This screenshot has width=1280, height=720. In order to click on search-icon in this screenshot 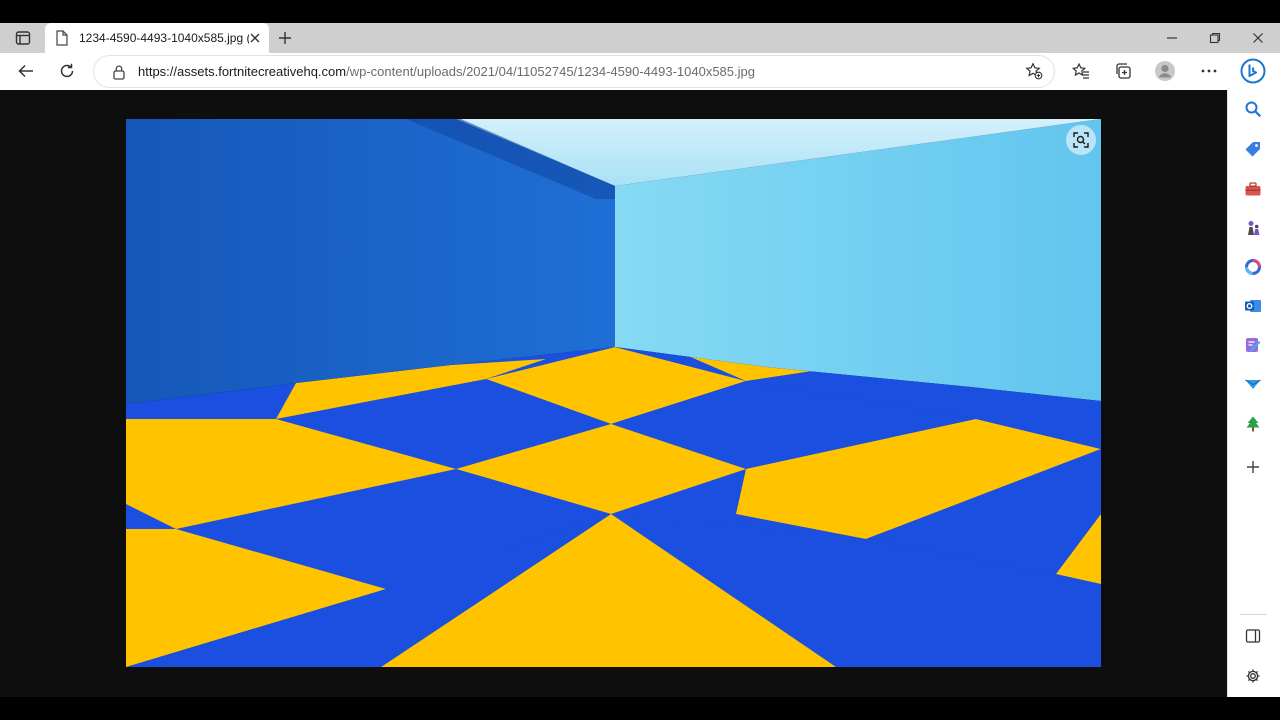, I will do `click(1253, 109)`.